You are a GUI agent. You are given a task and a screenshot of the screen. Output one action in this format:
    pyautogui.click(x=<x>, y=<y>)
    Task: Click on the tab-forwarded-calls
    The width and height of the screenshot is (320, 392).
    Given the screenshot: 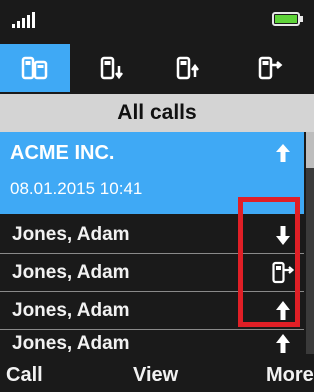 What is the action you would take?
    pyautogui.click(x=269, y=68)
    